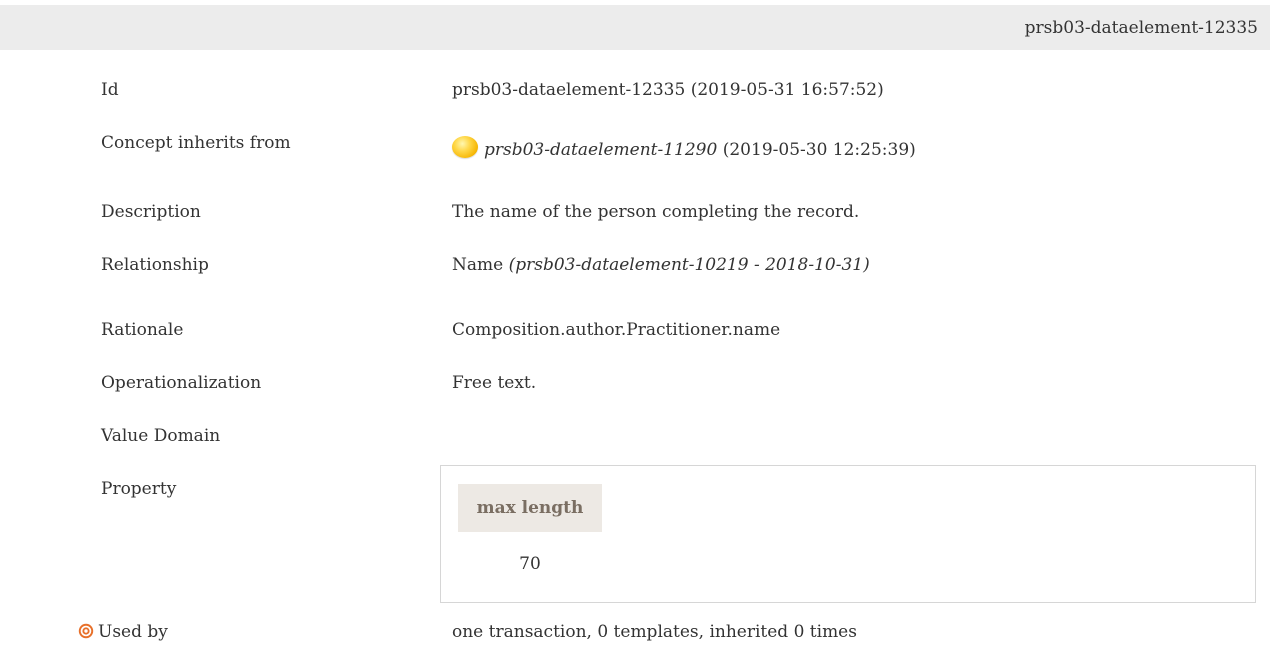 This screenshot has height=657, width=1270. Describe the element at coordinates (139, 489) in the screenshot. I see `property-label: Property` at that location.